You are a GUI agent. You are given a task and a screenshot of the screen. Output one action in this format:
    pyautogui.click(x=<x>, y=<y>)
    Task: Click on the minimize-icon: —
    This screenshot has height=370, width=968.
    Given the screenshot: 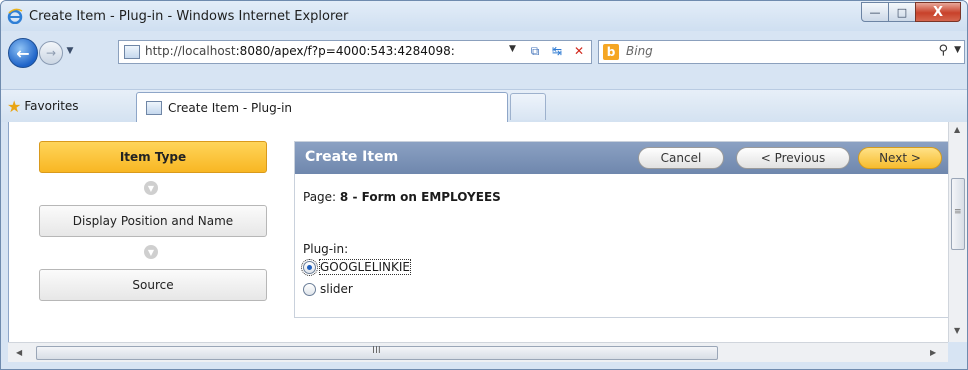 What is the action you would take?
    pyautogui.click(x=875, y=12)
    